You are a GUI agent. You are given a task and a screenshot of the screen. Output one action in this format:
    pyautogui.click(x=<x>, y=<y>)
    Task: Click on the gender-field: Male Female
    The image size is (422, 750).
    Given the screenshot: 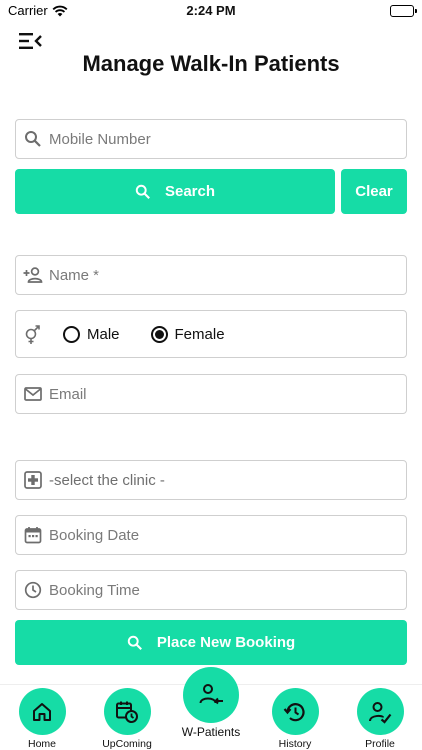 What is the action you would take?
    pyautogui.click(x=211, y=334)
    